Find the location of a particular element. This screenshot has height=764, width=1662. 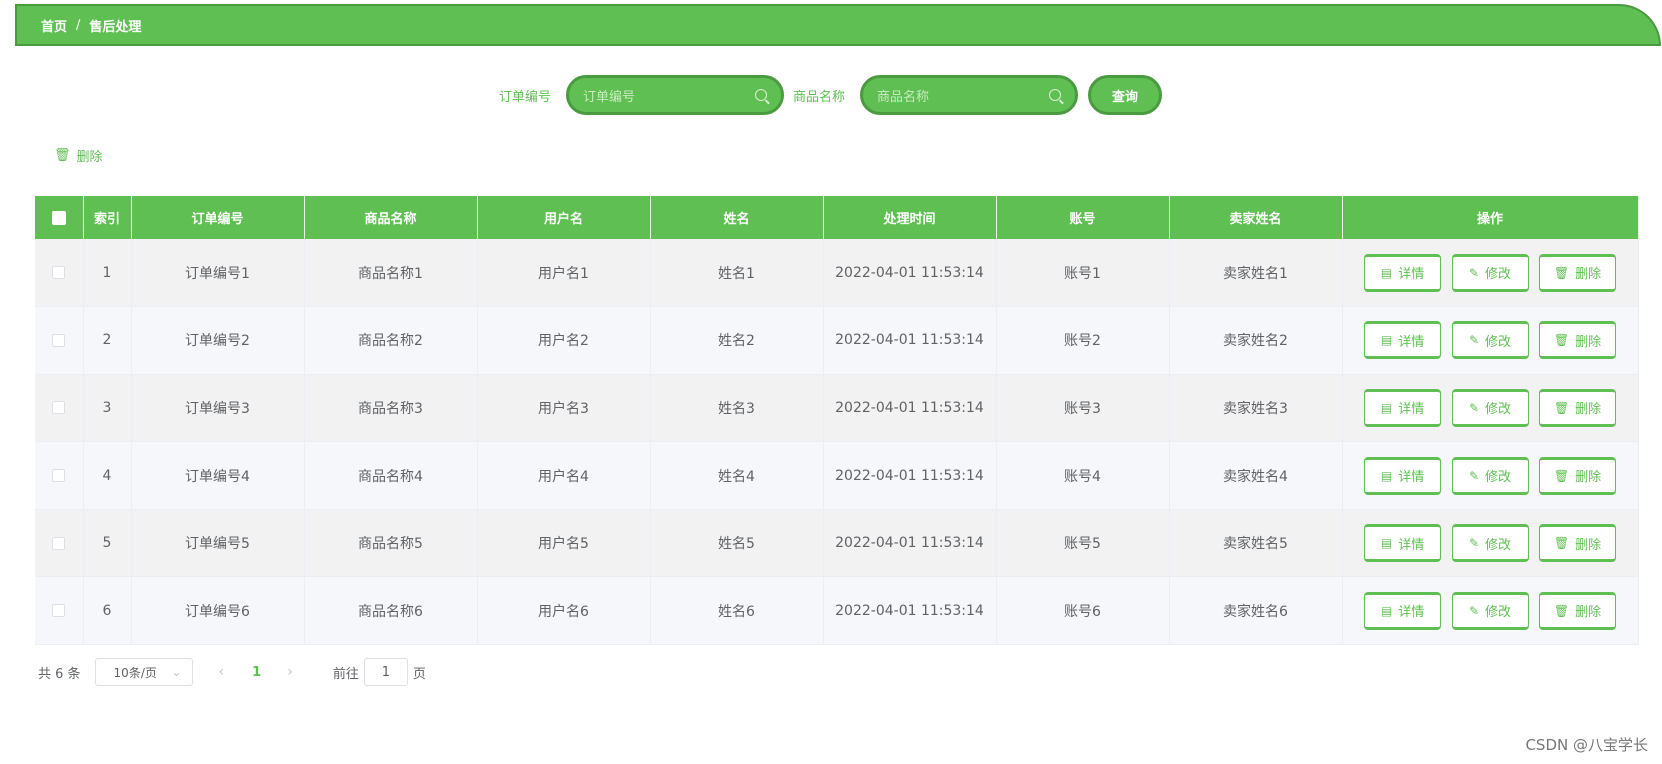

cell-order-no: 订单编号6 is located at coordinates (218, 611).